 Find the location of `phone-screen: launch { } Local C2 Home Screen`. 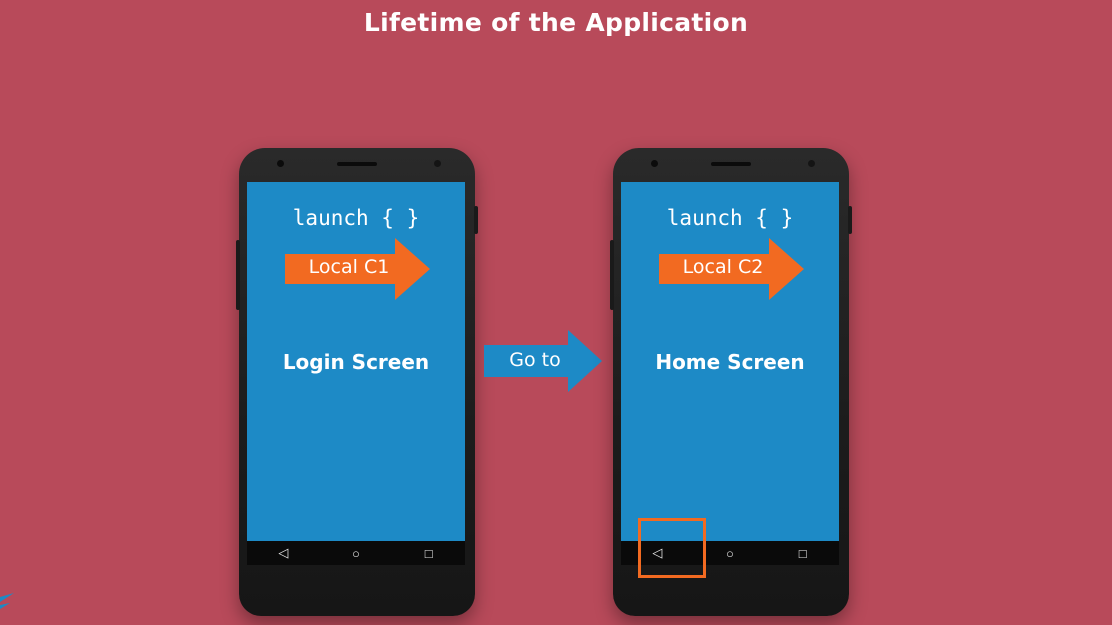

phone-screen: launch { } Local C2 Home Screen is located at coordinates (730, 361).